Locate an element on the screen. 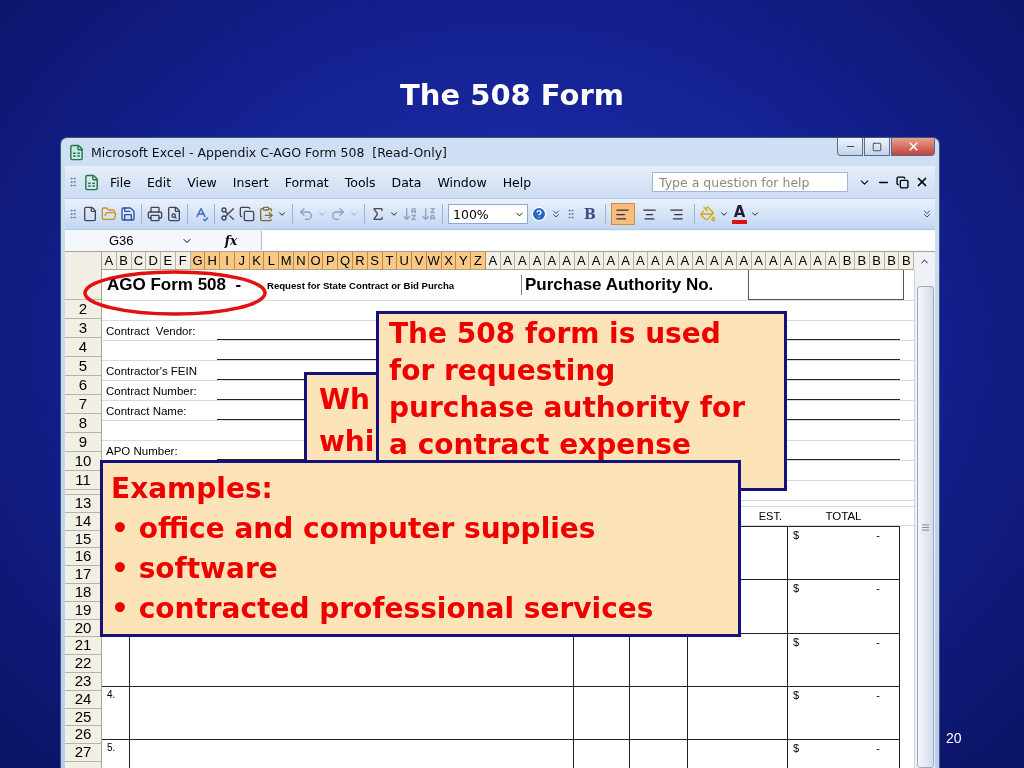 Image resolution: width=1024 pixels, height=768 pixels. menu-item: File is located at coordinates (120, 182).